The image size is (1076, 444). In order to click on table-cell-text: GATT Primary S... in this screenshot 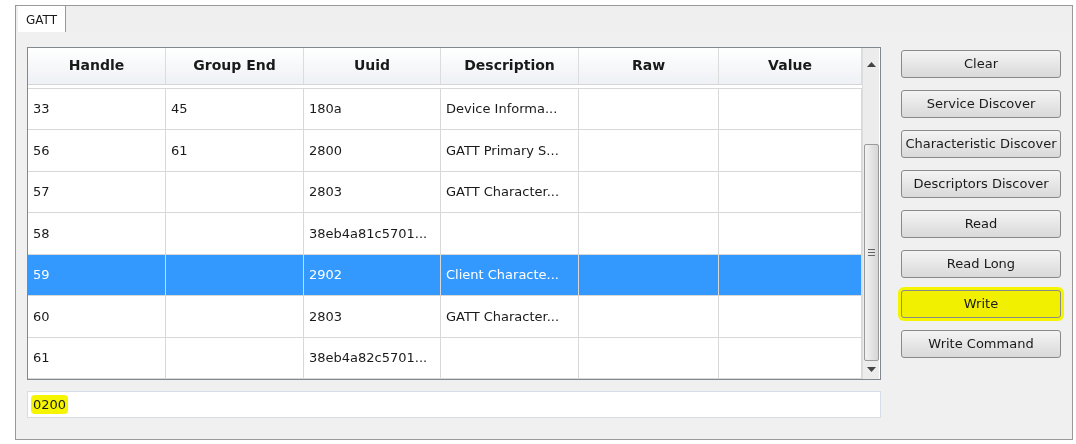, I will do `click(502, 150)`.